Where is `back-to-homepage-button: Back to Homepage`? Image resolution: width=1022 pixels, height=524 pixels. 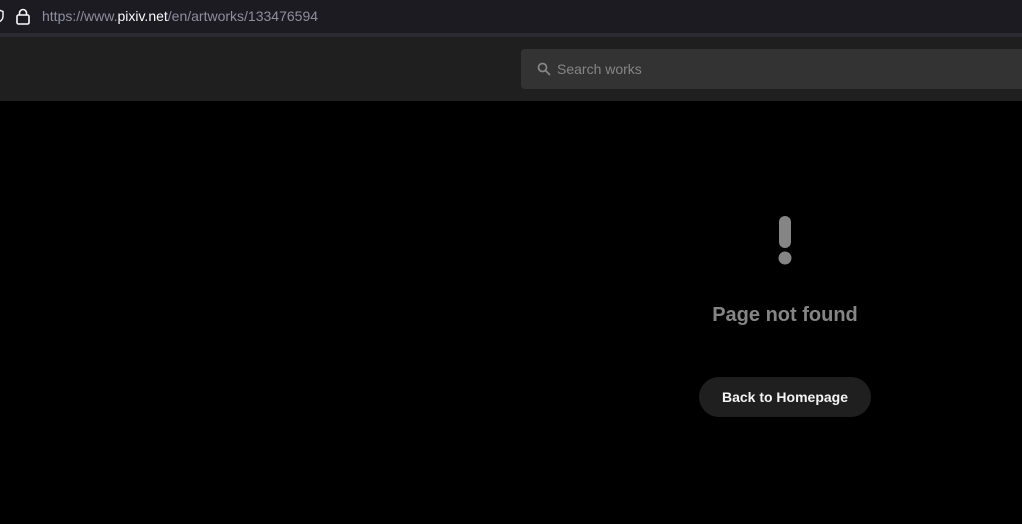 back-to-homepage-button: Back to Homepage is located at coordinates (785, 397).